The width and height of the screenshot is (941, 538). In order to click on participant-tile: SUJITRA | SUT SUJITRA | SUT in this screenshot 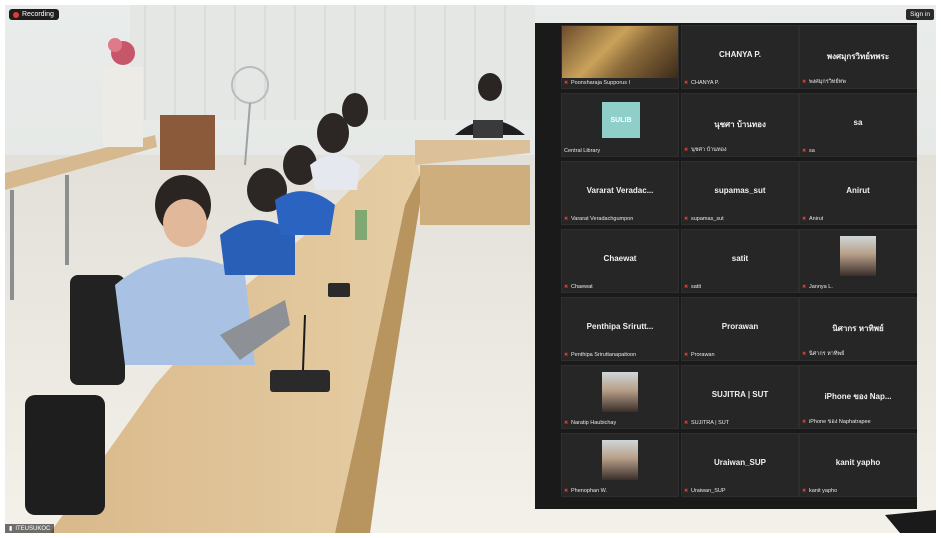, I will do `click(740, 397)`.